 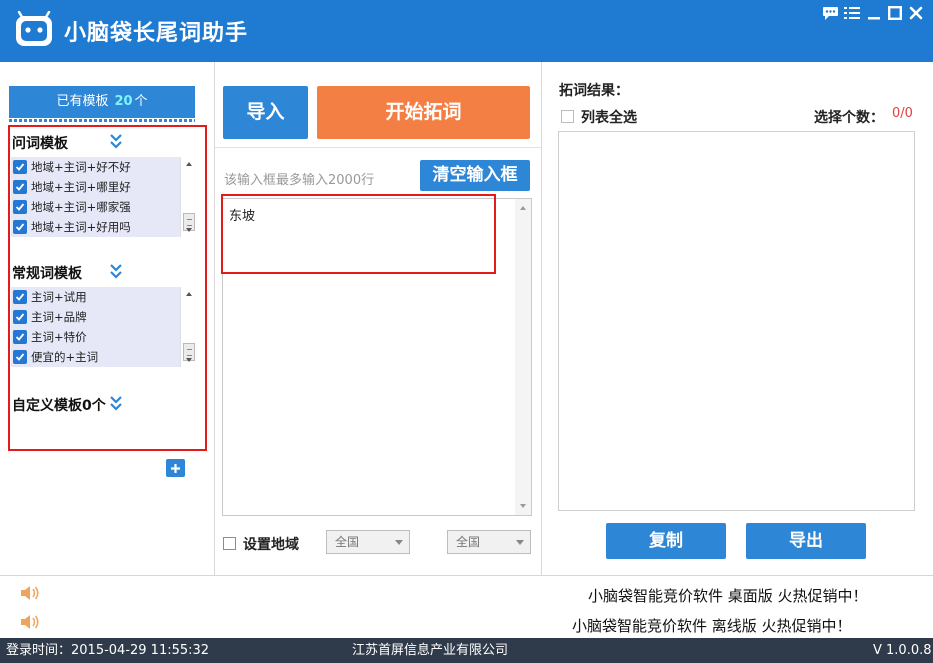 What do you see at coordinates (806, 541) in the screenshot?
I see `export-button: 导出` at bounding box center [806, 541].